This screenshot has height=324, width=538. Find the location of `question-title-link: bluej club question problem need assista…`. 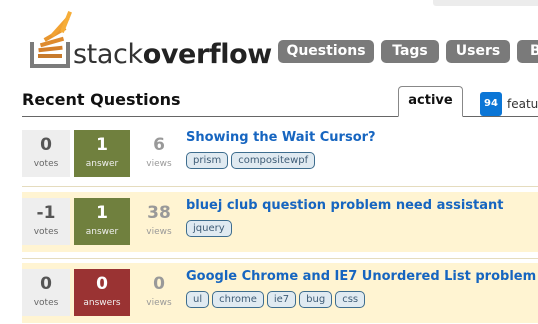

question-title-link: bluej club question problem need assista… is located at coordinates (344, 205).